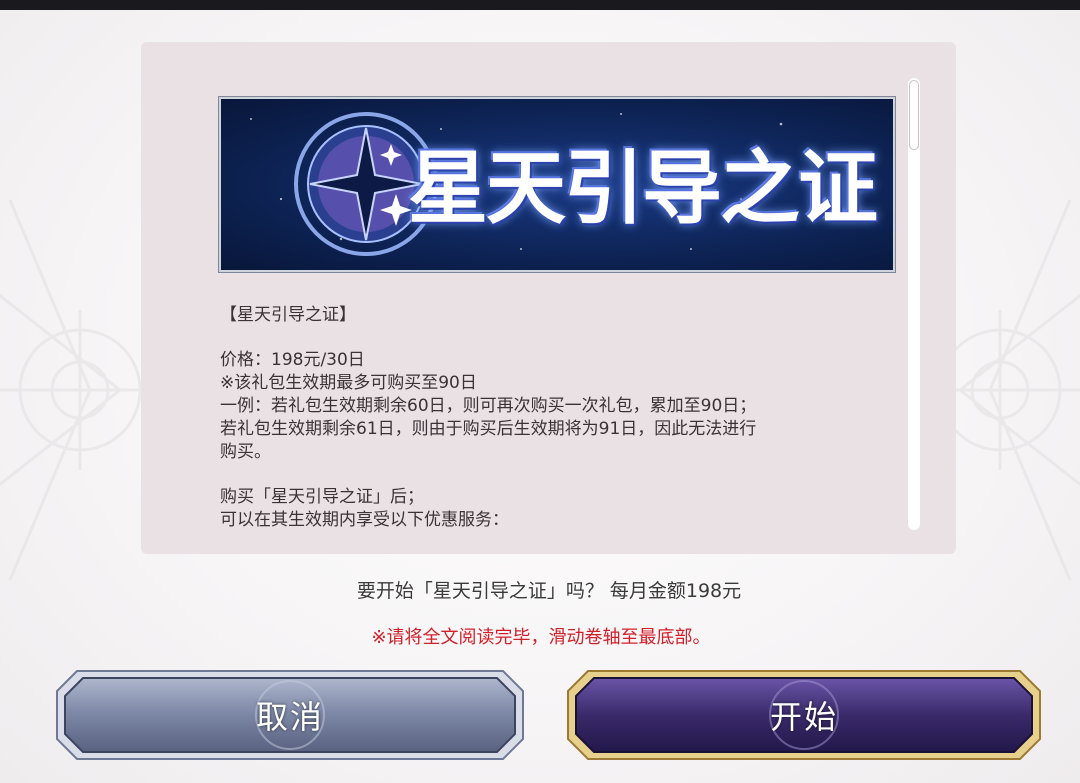 The height and width of the screenshot is (783, 1080). Describe the element at coordinates (288, 315) in the screenshot. I see `description-heading: 【星天引导之证】` at that location.